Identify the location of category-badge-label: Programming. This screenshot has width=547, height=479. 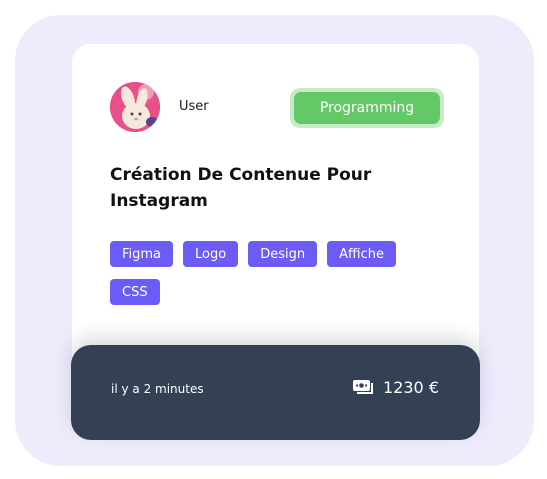
(367, 108).